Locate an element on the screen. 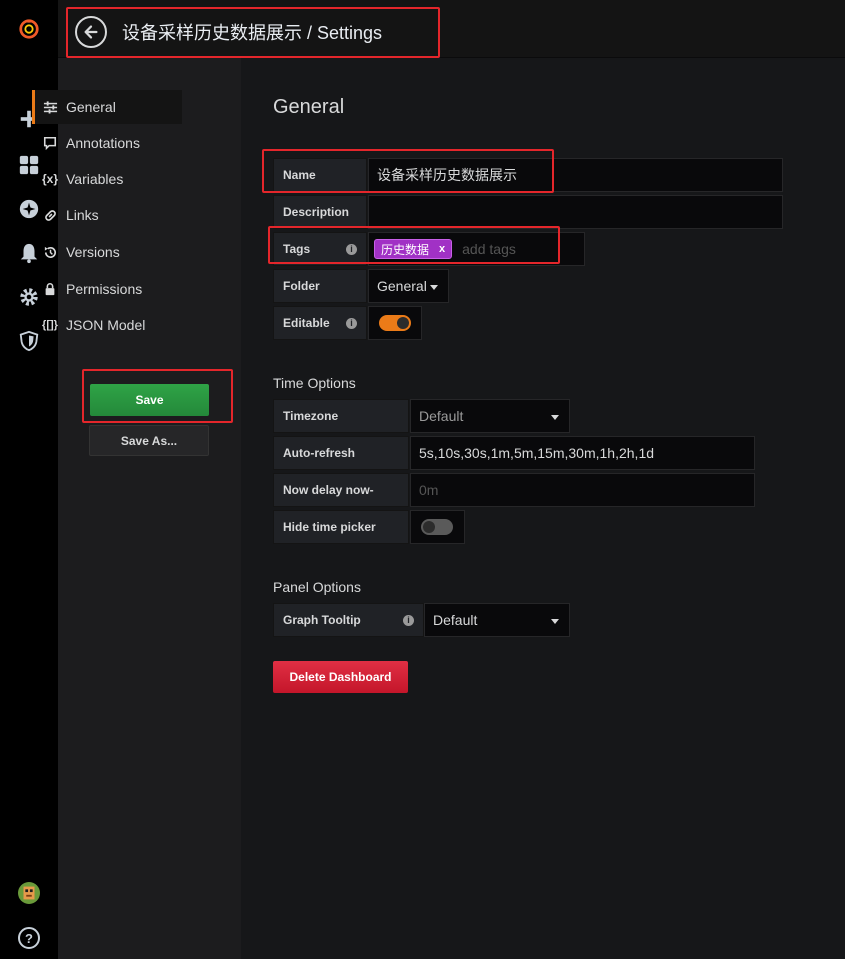 The width and height of the screenshot is (845, 959). sliders-icon is located at coordinates (50, 107).